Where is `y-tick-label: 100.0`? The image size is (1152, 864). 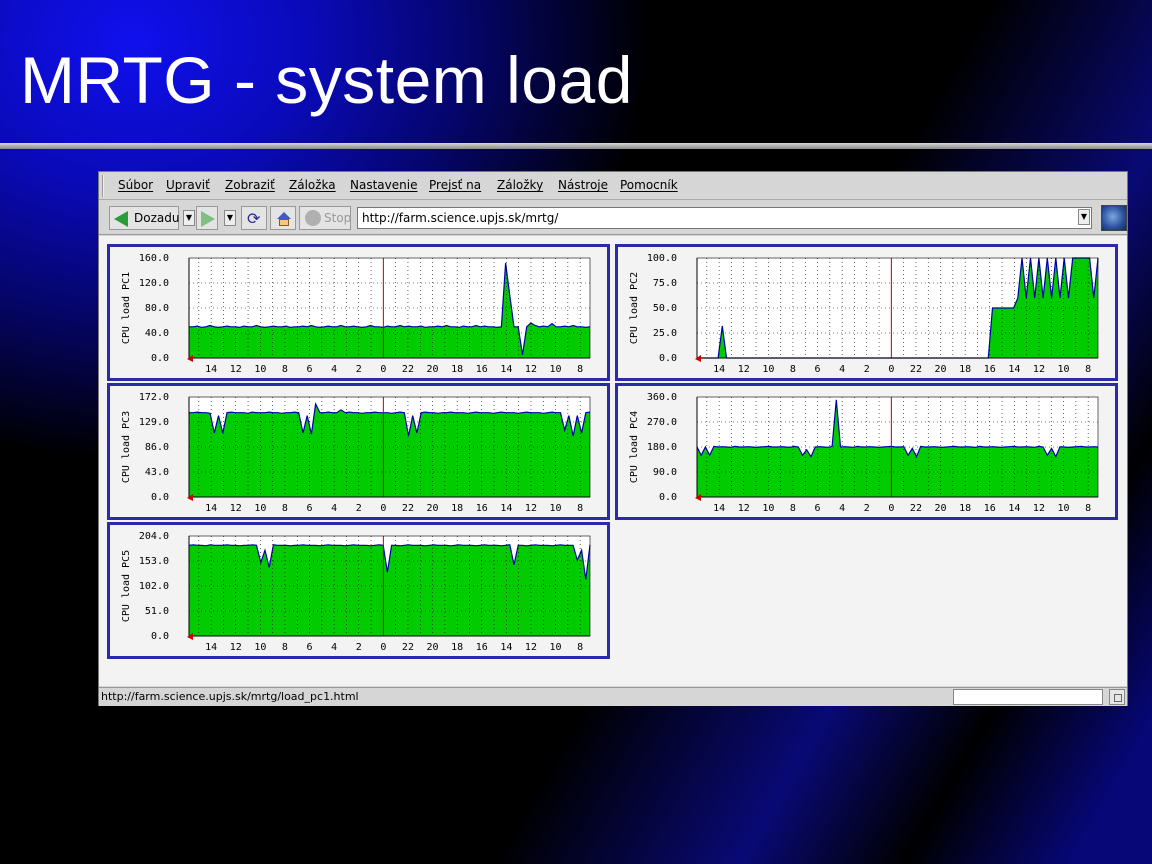
y-tick-label: 100.0 is located at coordinates (662, 258).